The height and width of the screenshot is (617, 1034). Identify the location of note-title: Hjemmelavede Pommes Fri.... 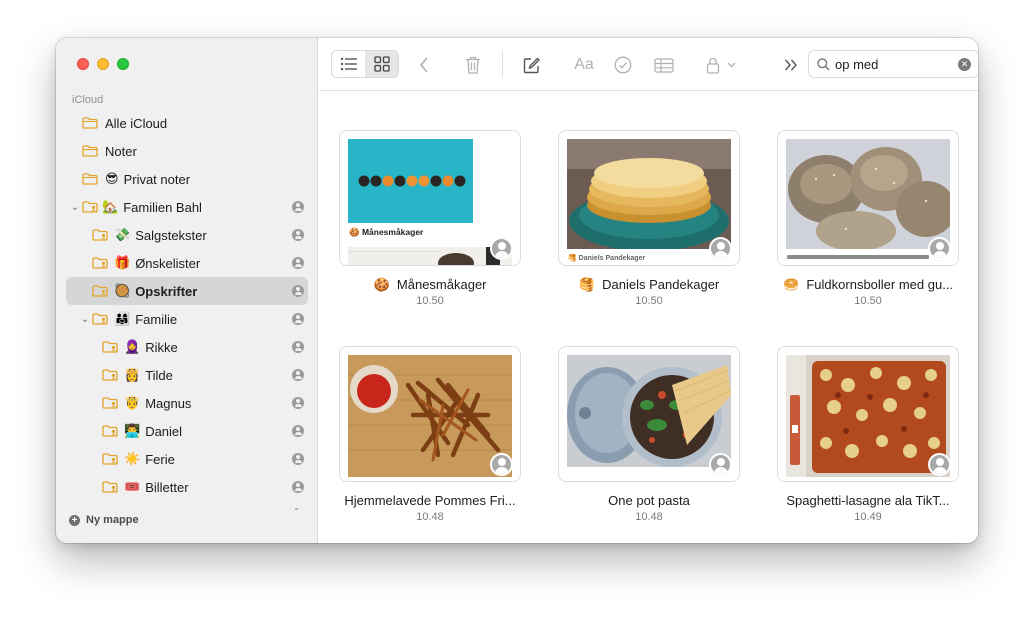
(430, 500).